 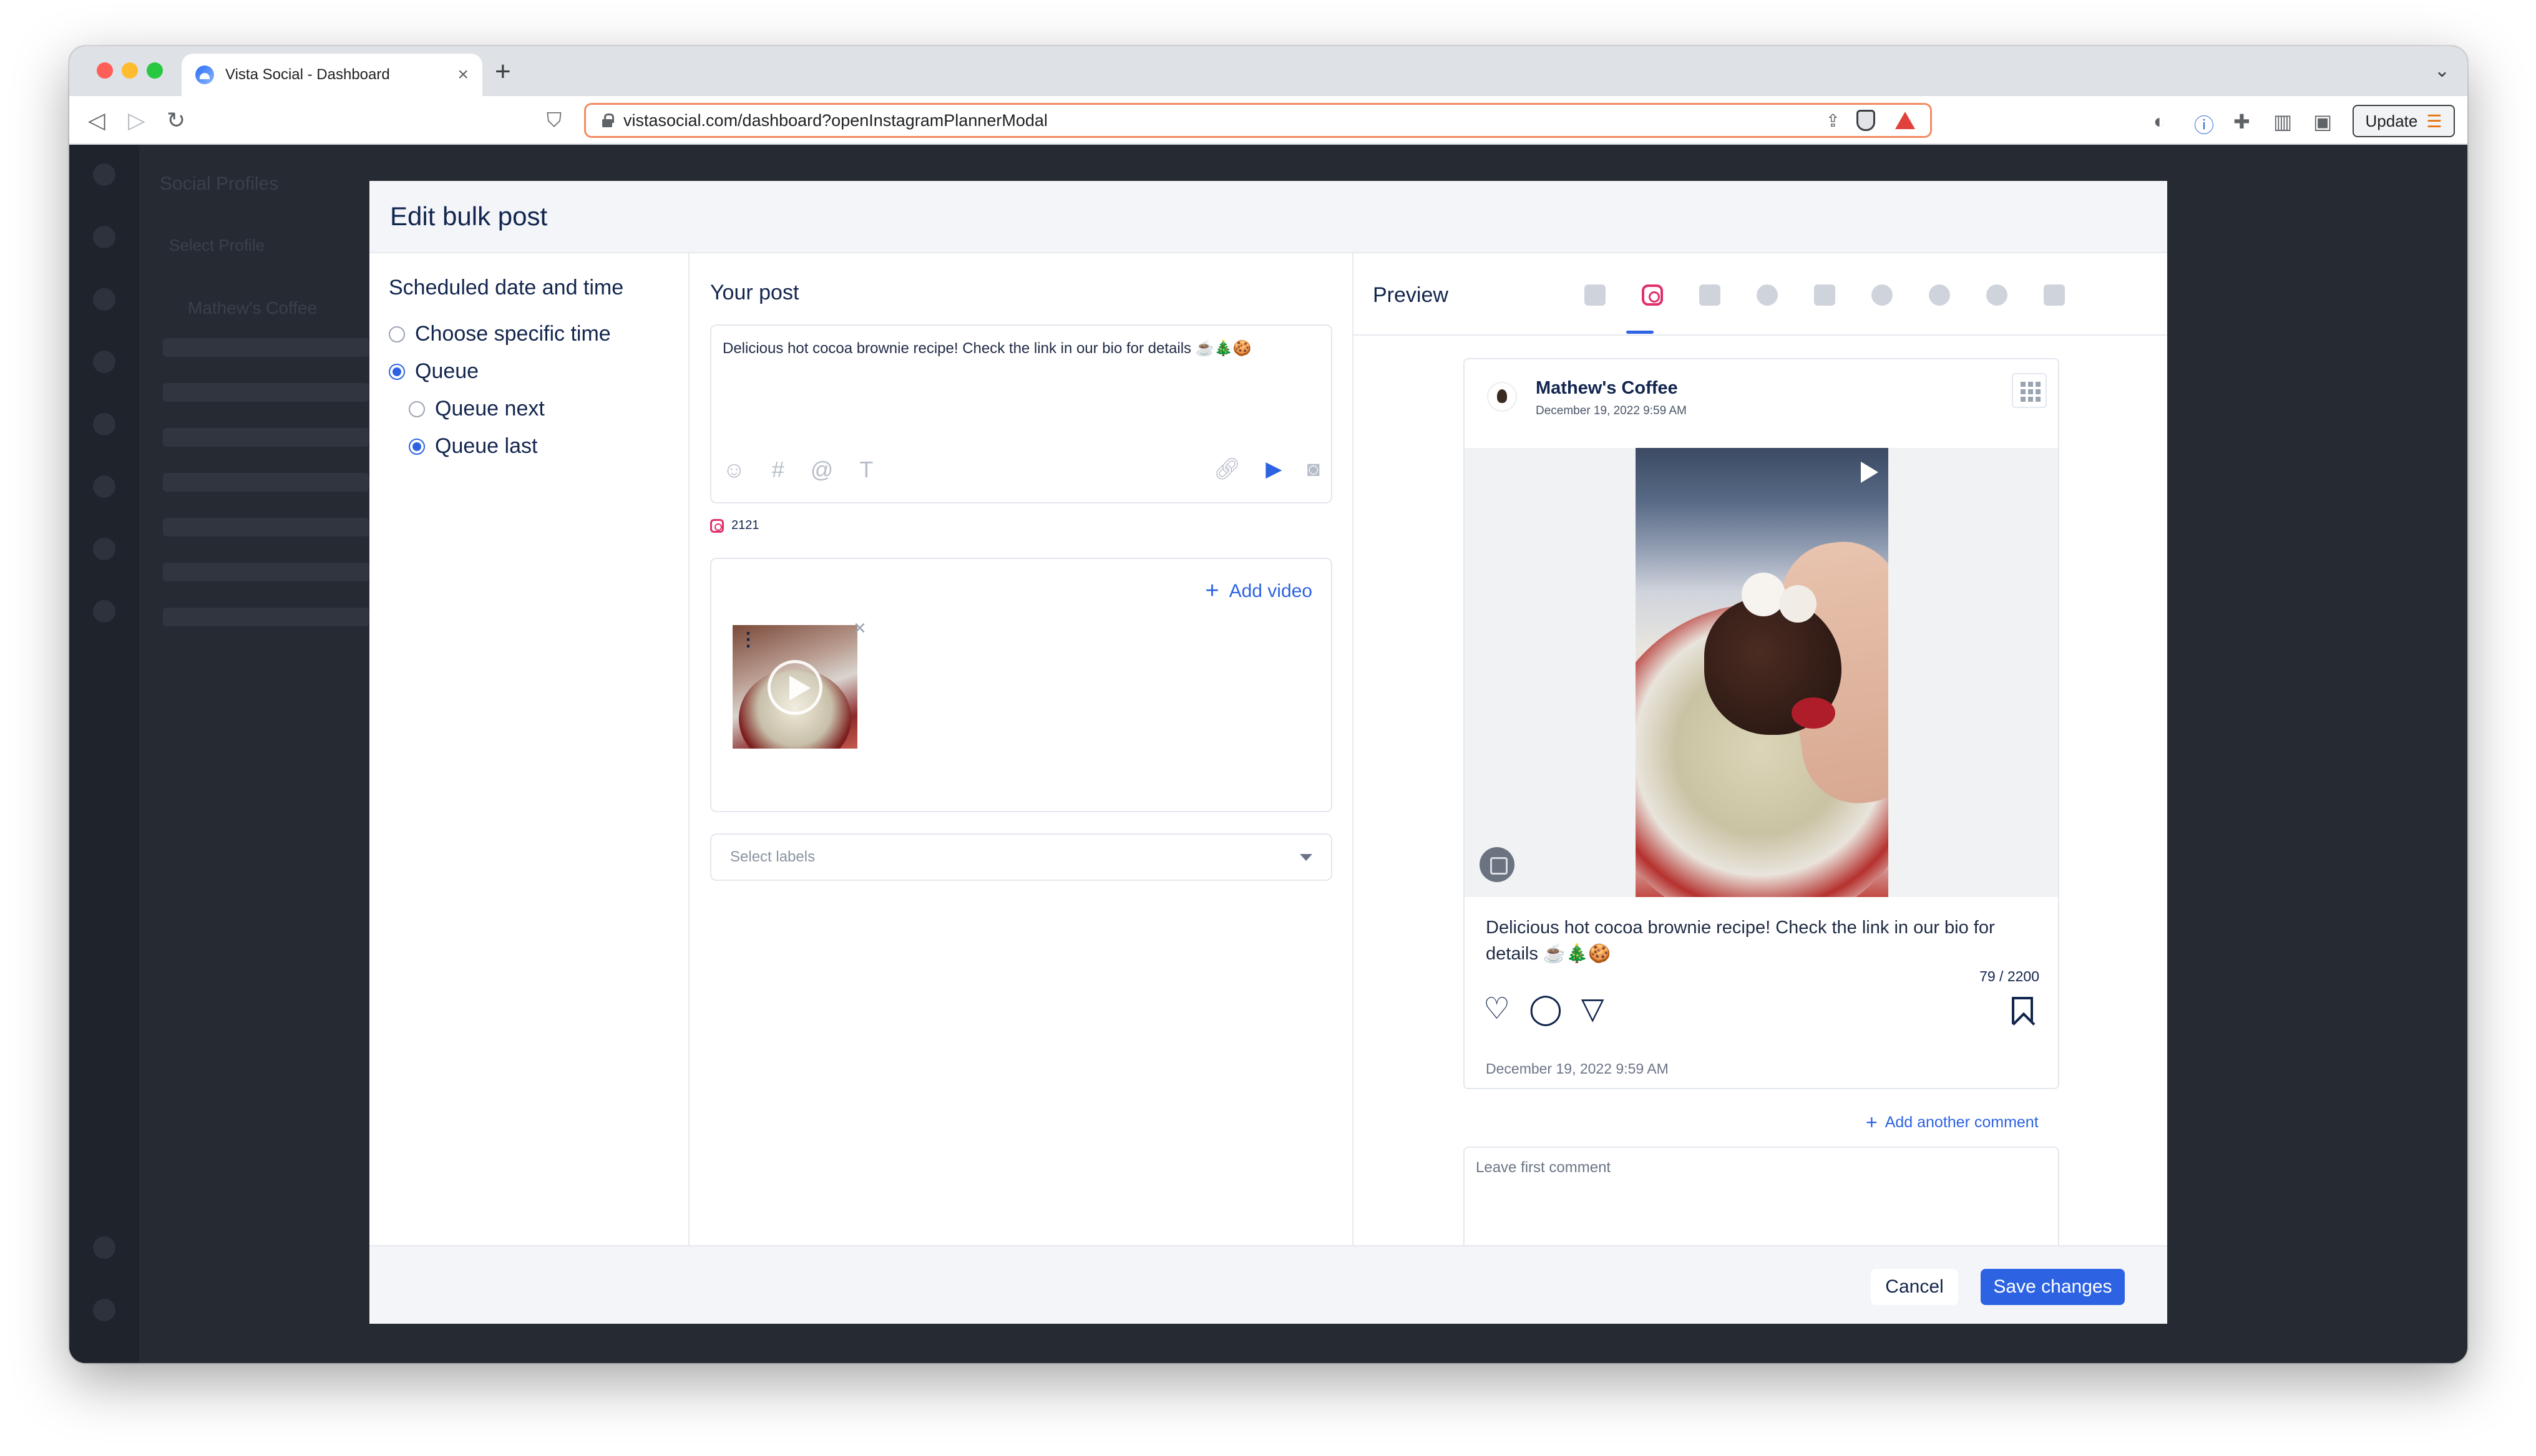 I want to click on brave-shield-icon, so click(x=1865, y=120).